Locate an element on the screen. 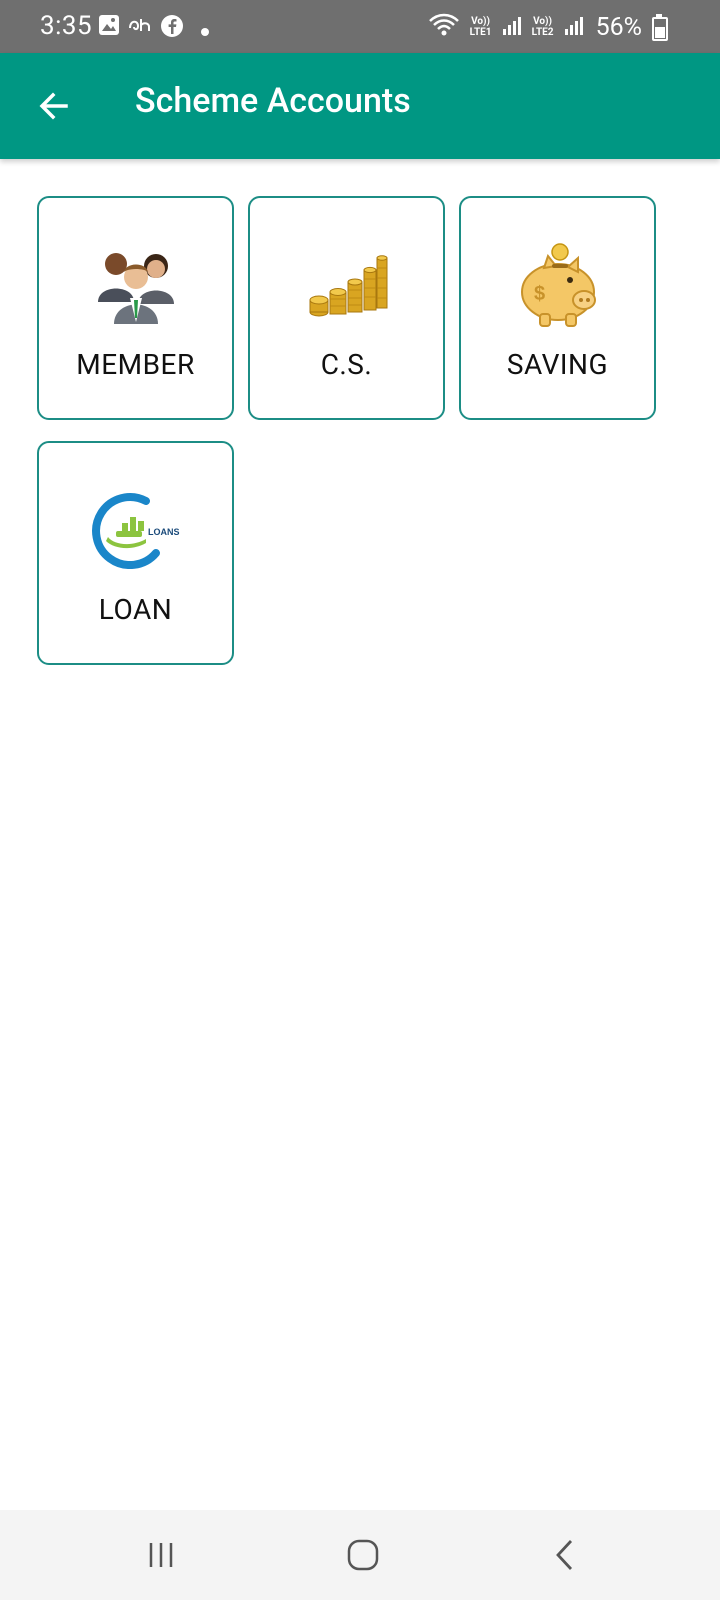  signal-2-icon is located at coordinates (574, 27).